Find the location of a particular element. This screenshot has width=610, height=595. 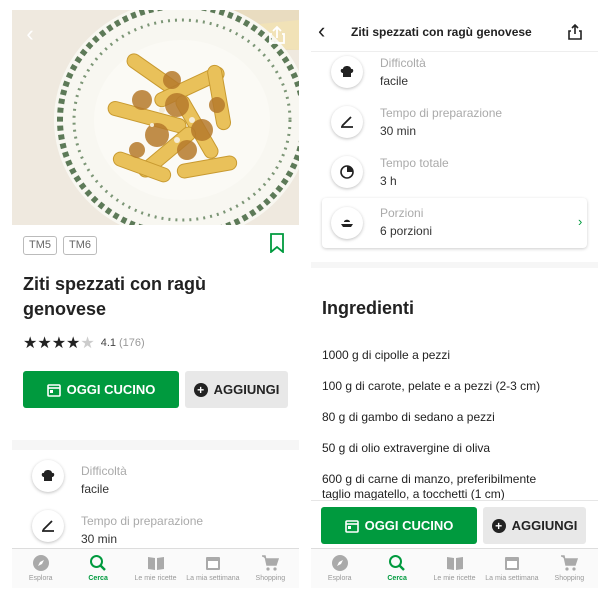

total-time-value: 3 h is located at coordinates (388, 181).